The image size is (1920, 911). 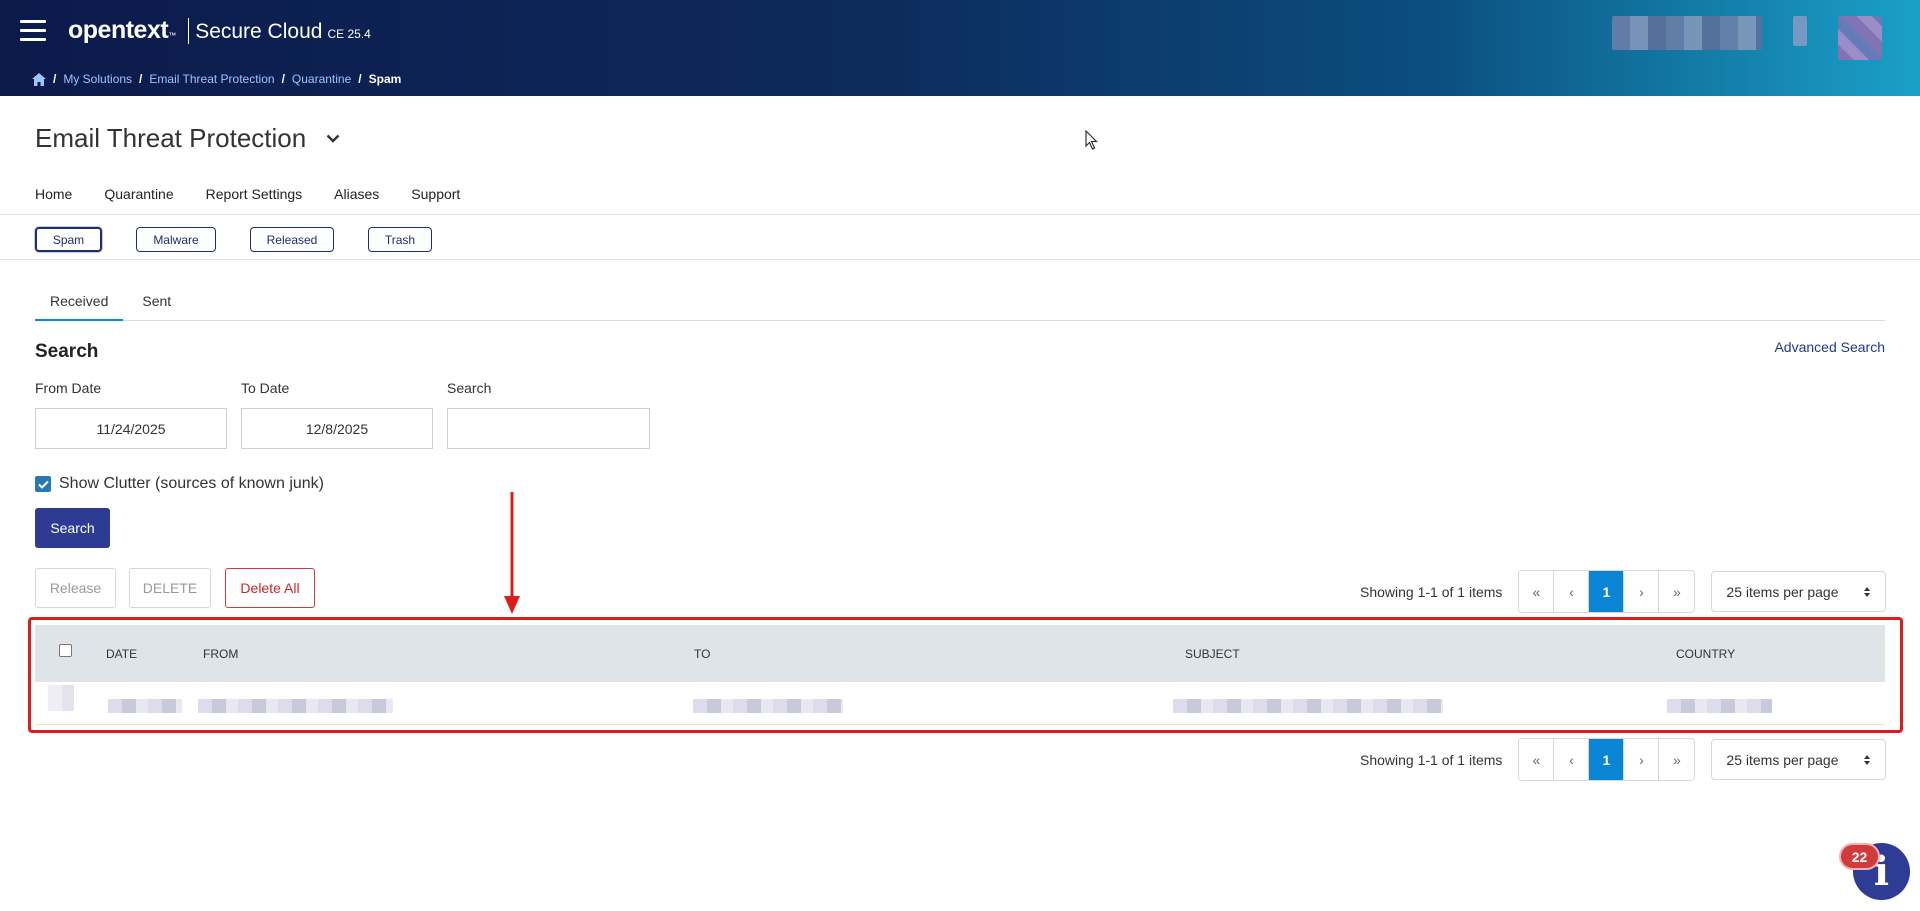 What do you see at coordinates (469, 388) in the screenshot?
I see `search-label: Search` at bounding box center [469, 388].